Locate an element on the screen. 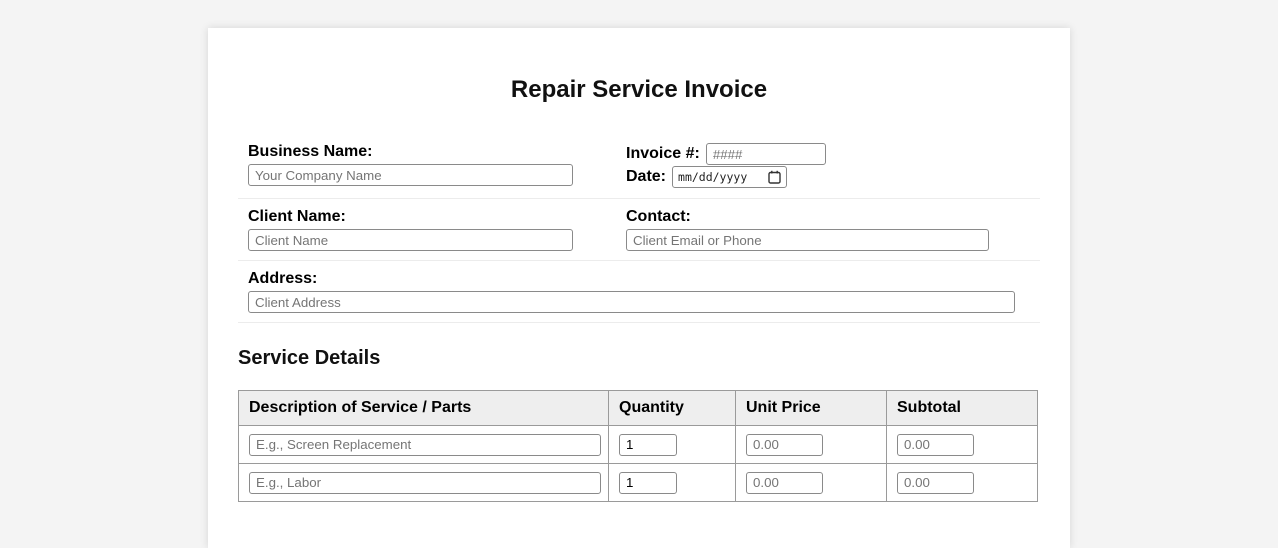 Image resolution: width=1278 pixels, height=548 pixels. contact-group: Contact: is located at coordinates (828, 229).